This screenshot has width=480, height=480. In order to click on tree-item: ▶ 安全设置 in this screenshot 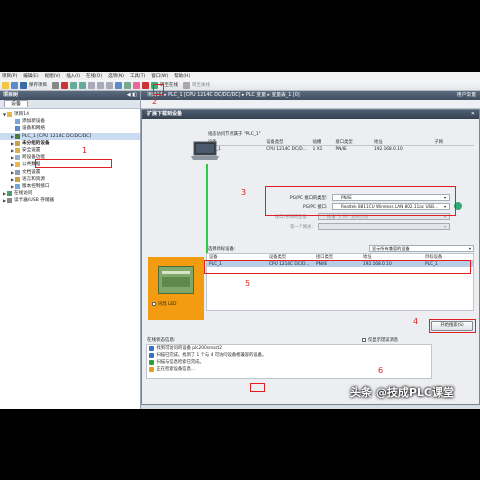, I will do `click(70, 150)`.